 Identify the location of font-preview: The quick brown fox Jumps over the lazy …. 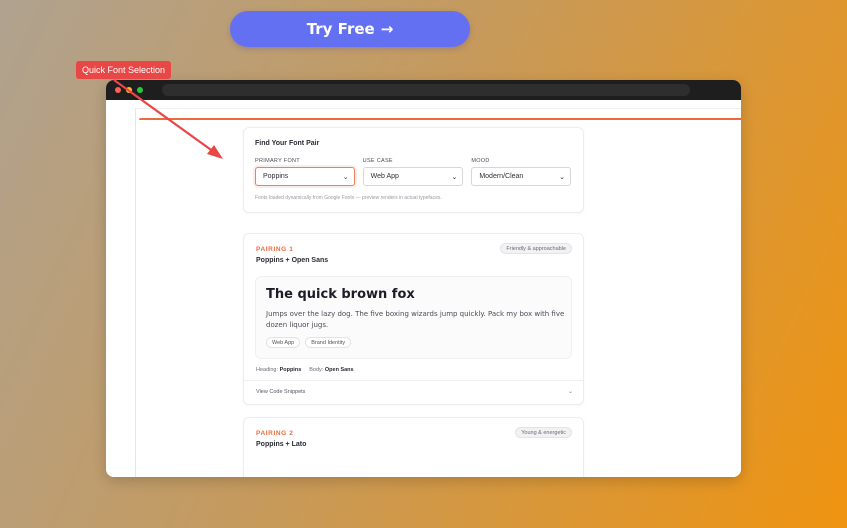
(413, 317).